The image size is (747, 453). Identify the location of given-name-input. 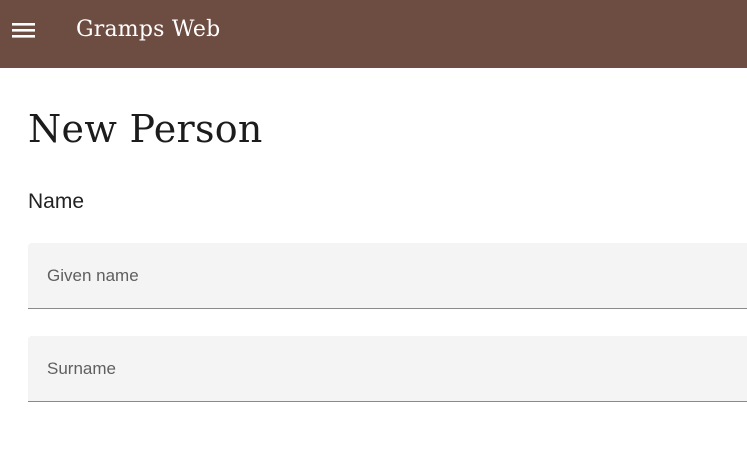
(387, 275).